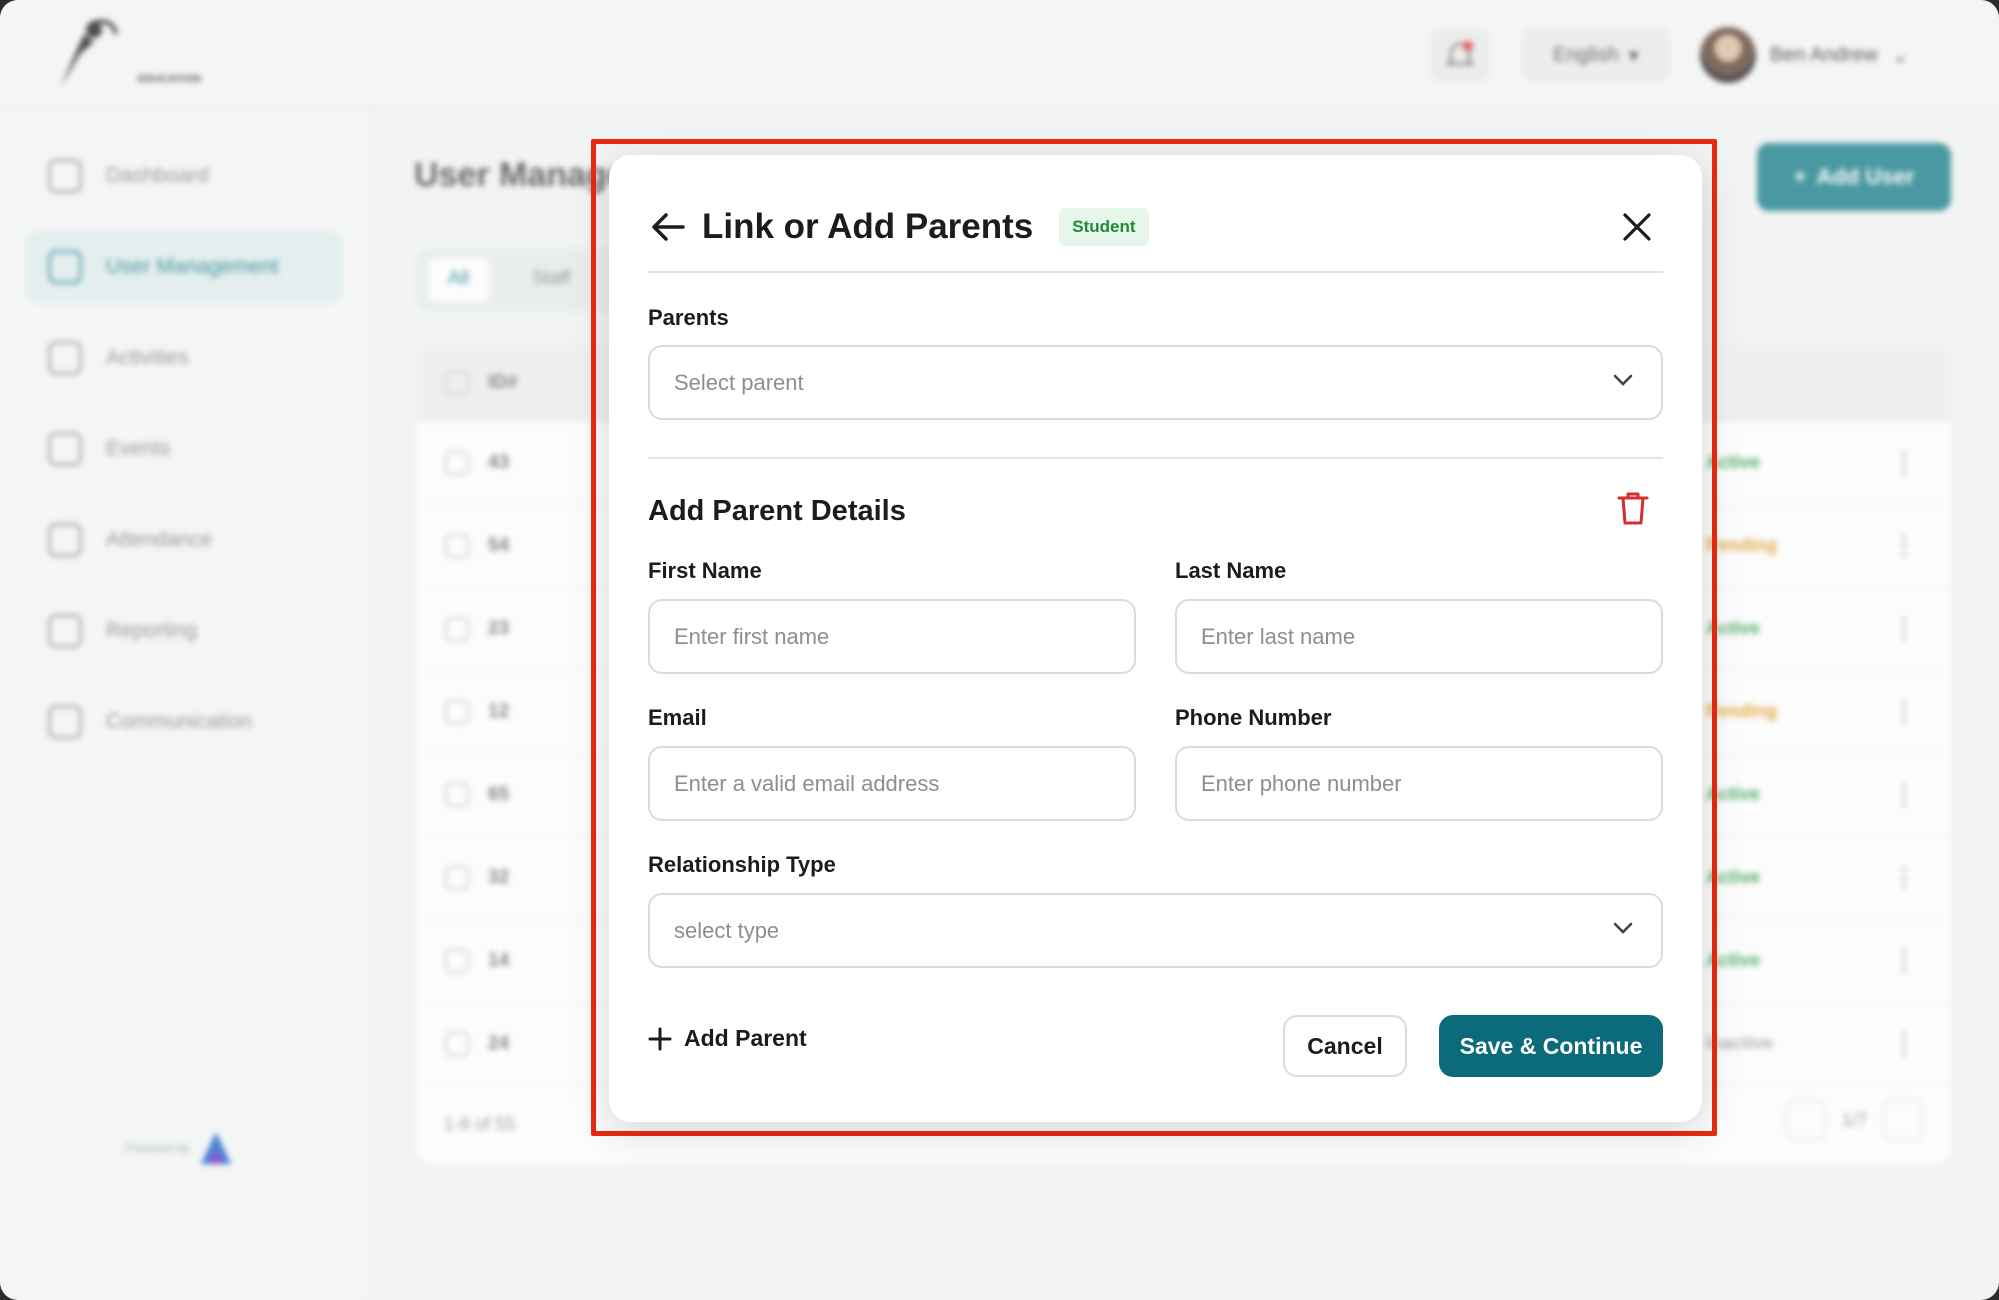 The image size is (1999, 1300). Describe the element at coordinates (904, 783) in the screenshot. I see `email-input` at that location.